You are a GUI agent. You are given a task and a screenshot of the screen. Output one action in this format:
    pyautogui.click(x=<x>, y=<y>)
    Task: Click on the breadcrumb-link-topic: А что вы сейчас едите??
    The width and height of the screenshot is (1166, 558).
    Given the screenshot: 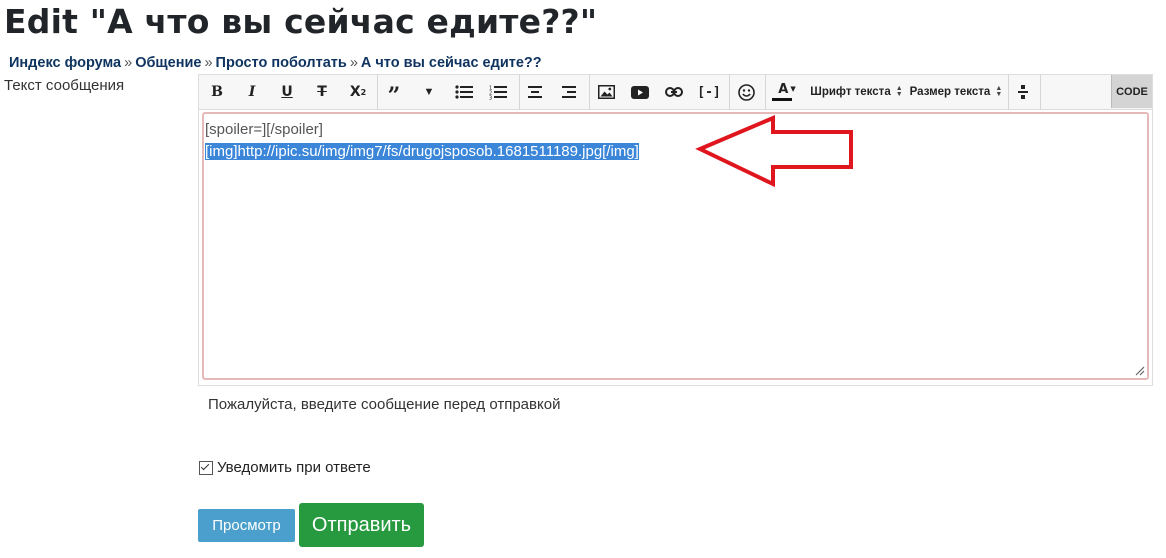 What is the action you would take?
    pyautogui.click(x=451, y=63)
    